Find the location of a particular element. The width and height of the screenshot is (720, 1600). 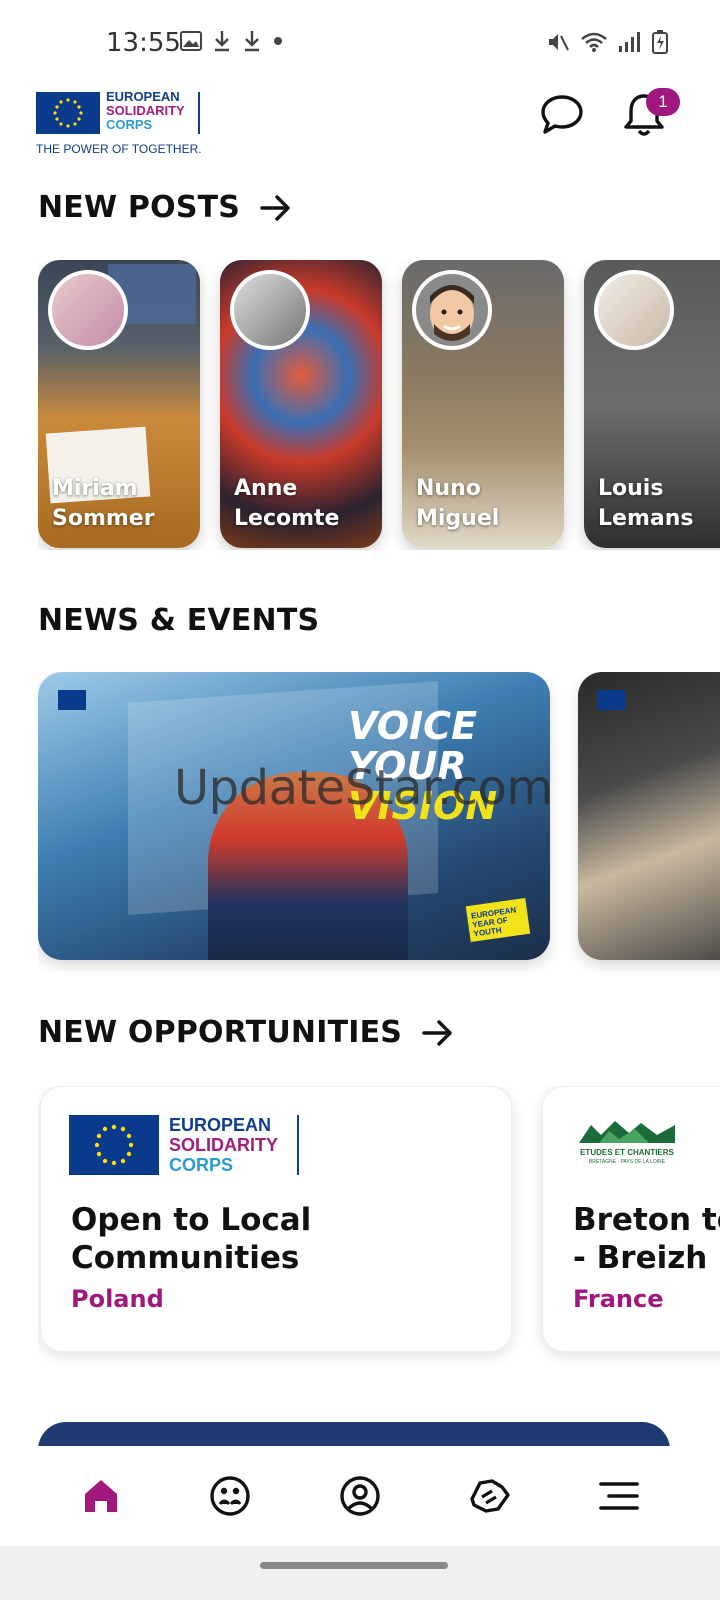

news-card is located at coordinates (649, 816).